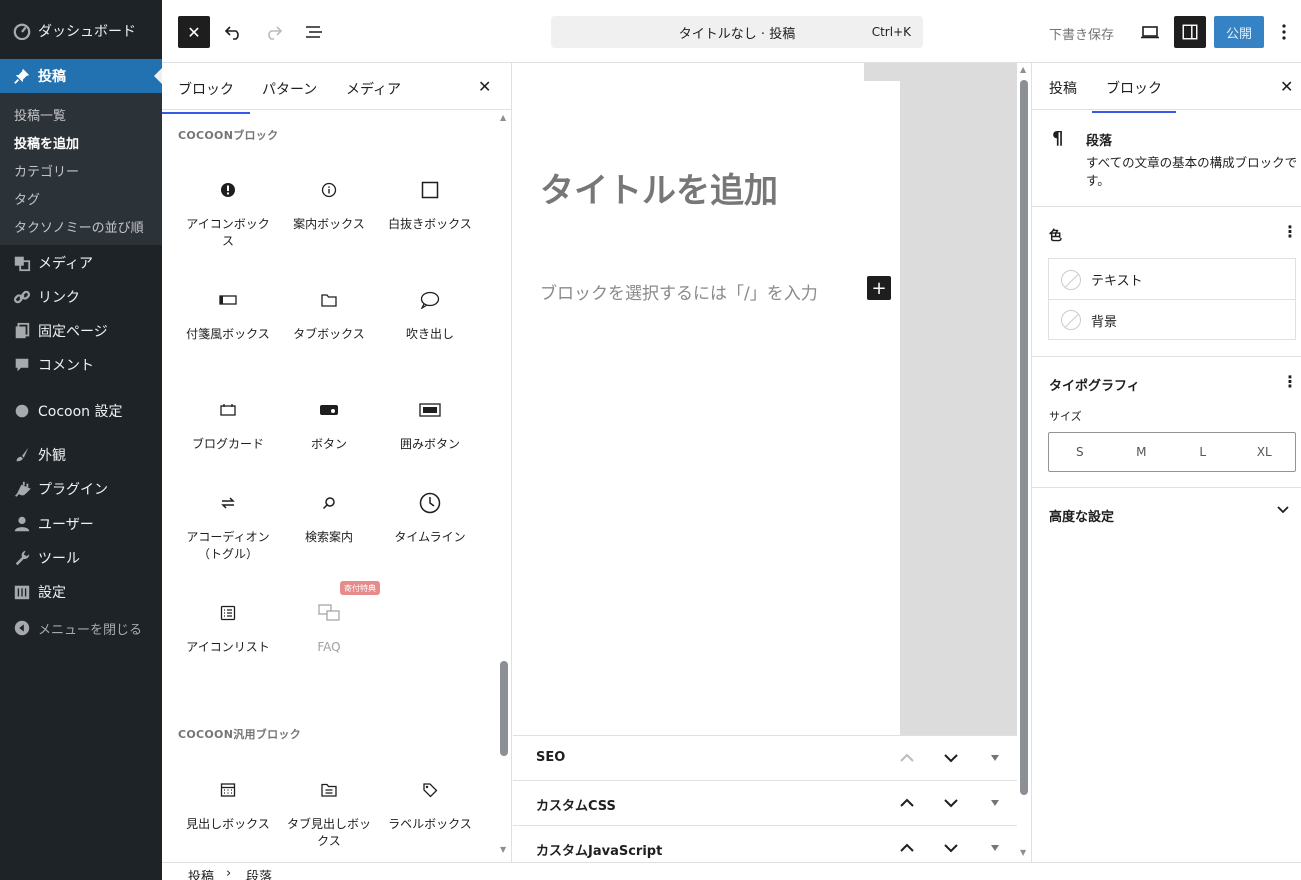 The image size is (1301, 880). I want to click on menu-pages: 固定ページ, so click(81, 331).